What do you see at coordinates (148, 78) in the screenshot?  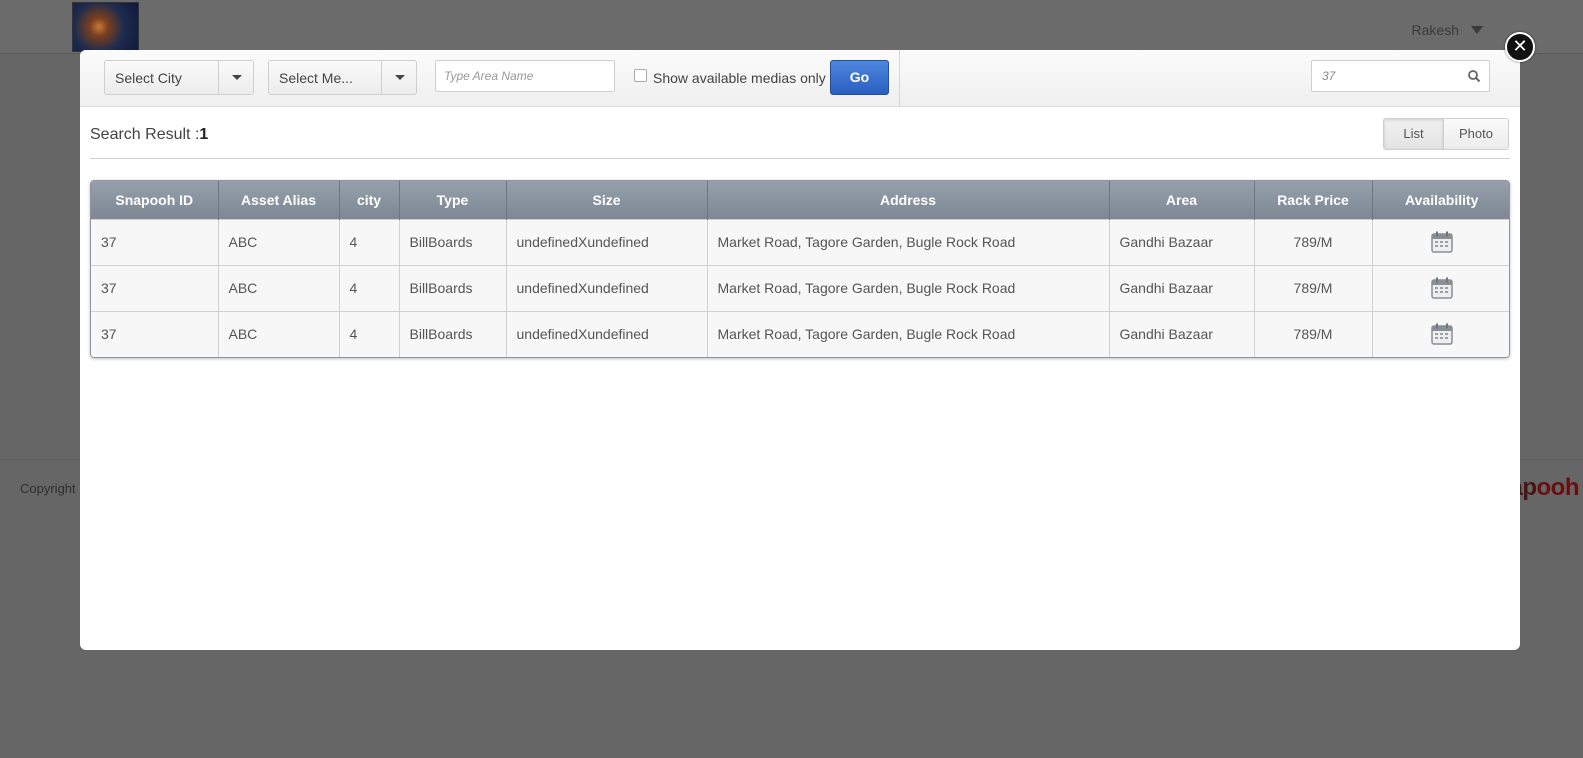 I see `city-select-value: Select City` at bounding box center [148, 78].